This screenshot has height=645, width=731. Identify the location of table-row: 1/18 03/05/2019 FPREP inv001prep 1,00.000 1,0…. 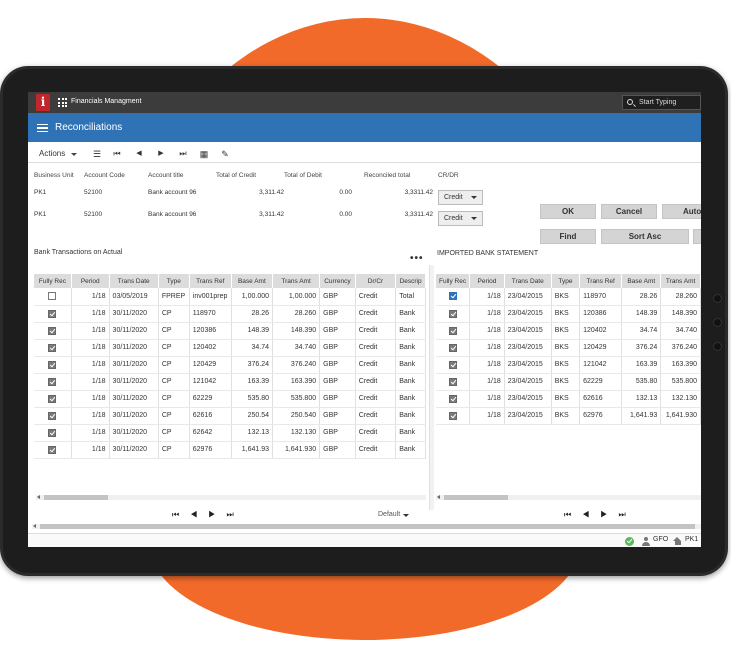
(230, 297).